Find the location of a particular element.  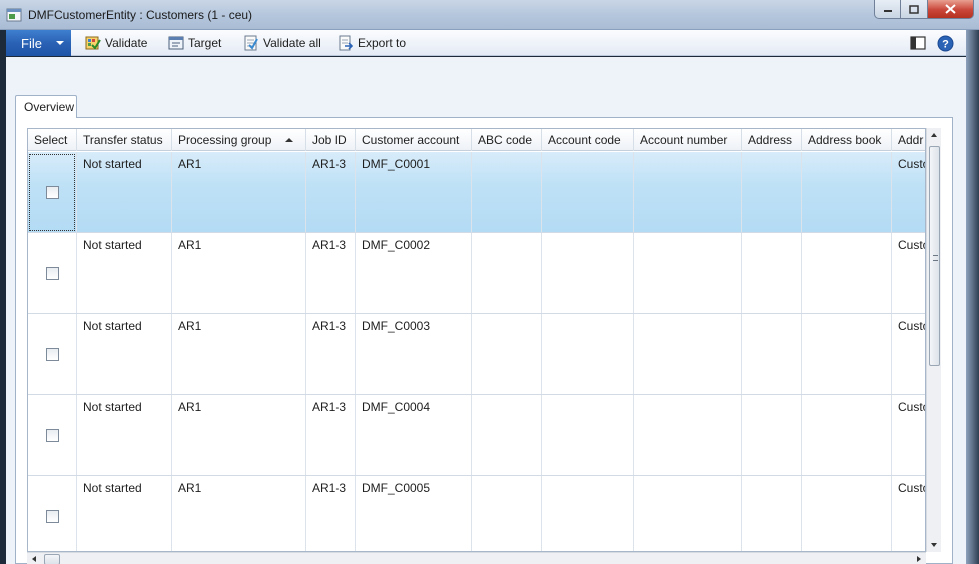

help-icon: ? is located at coordinates (945, 43).